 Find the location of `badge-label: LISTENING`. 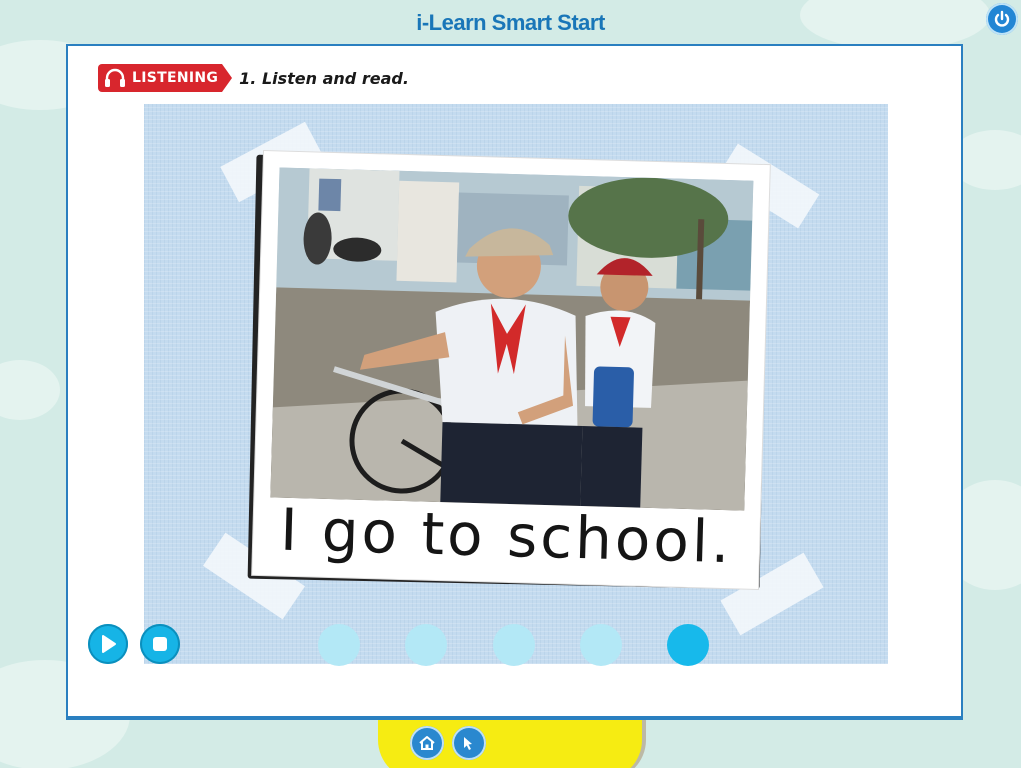

badge-label: LISTENING is located at coordinates (175, 78).